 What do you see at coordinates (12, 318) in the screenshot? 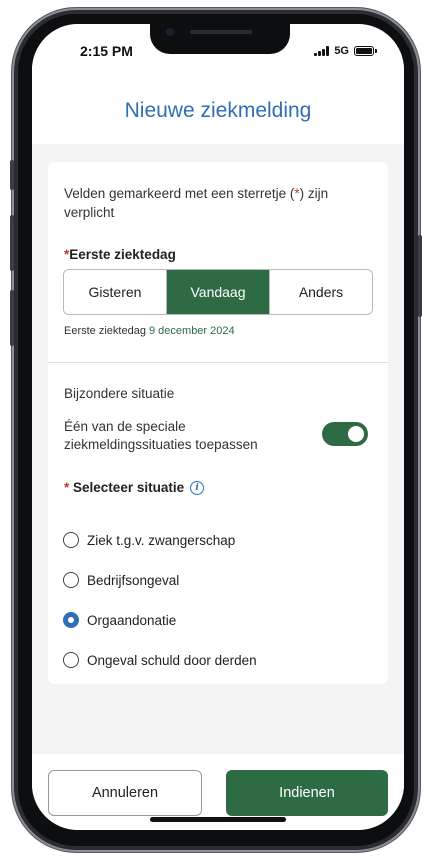
I see `volume-down-button` at bounding box center [12, 318].